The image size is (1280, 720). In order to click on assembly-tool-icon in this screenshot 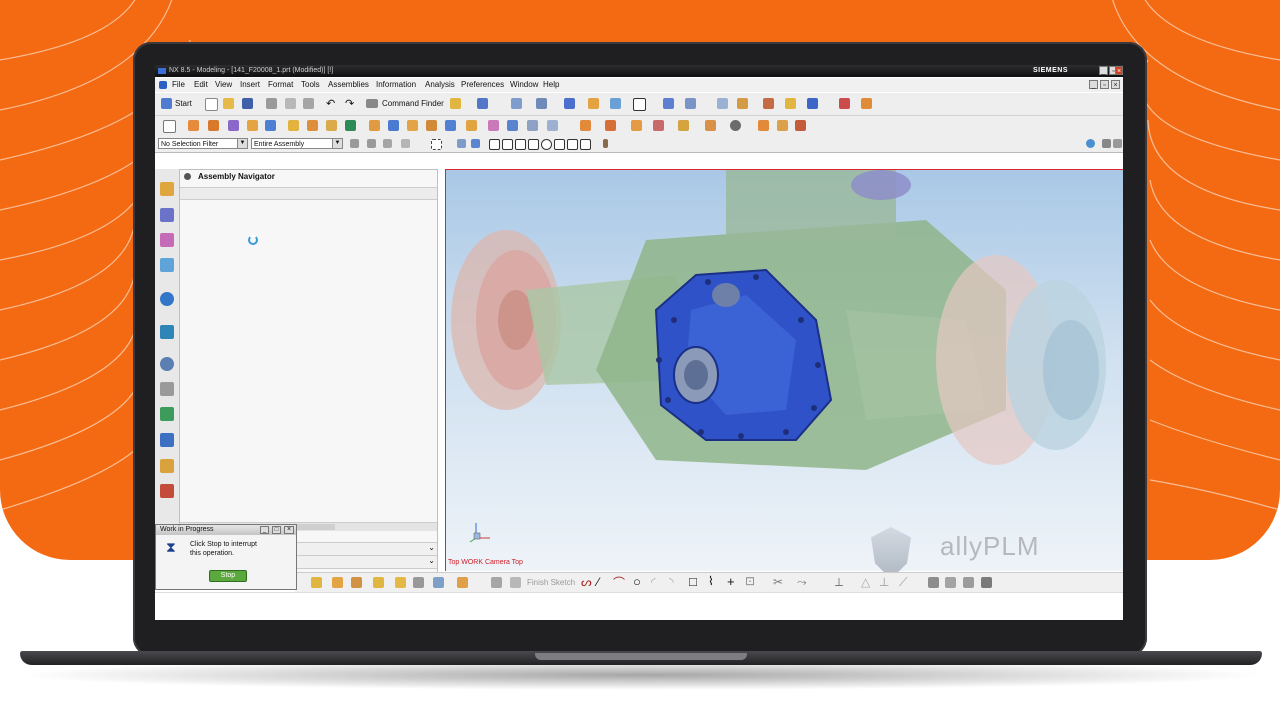, I will do `click(316, 582)`.